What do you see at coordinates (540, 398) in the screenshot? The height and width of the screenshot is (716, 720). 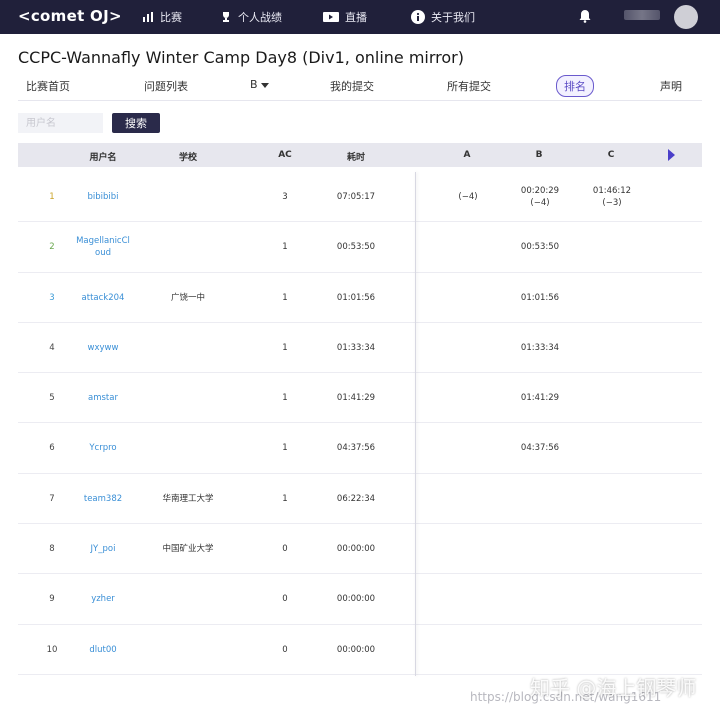 I see `cell-problem-b: 01:41:29` at bounding box center [540, 398].